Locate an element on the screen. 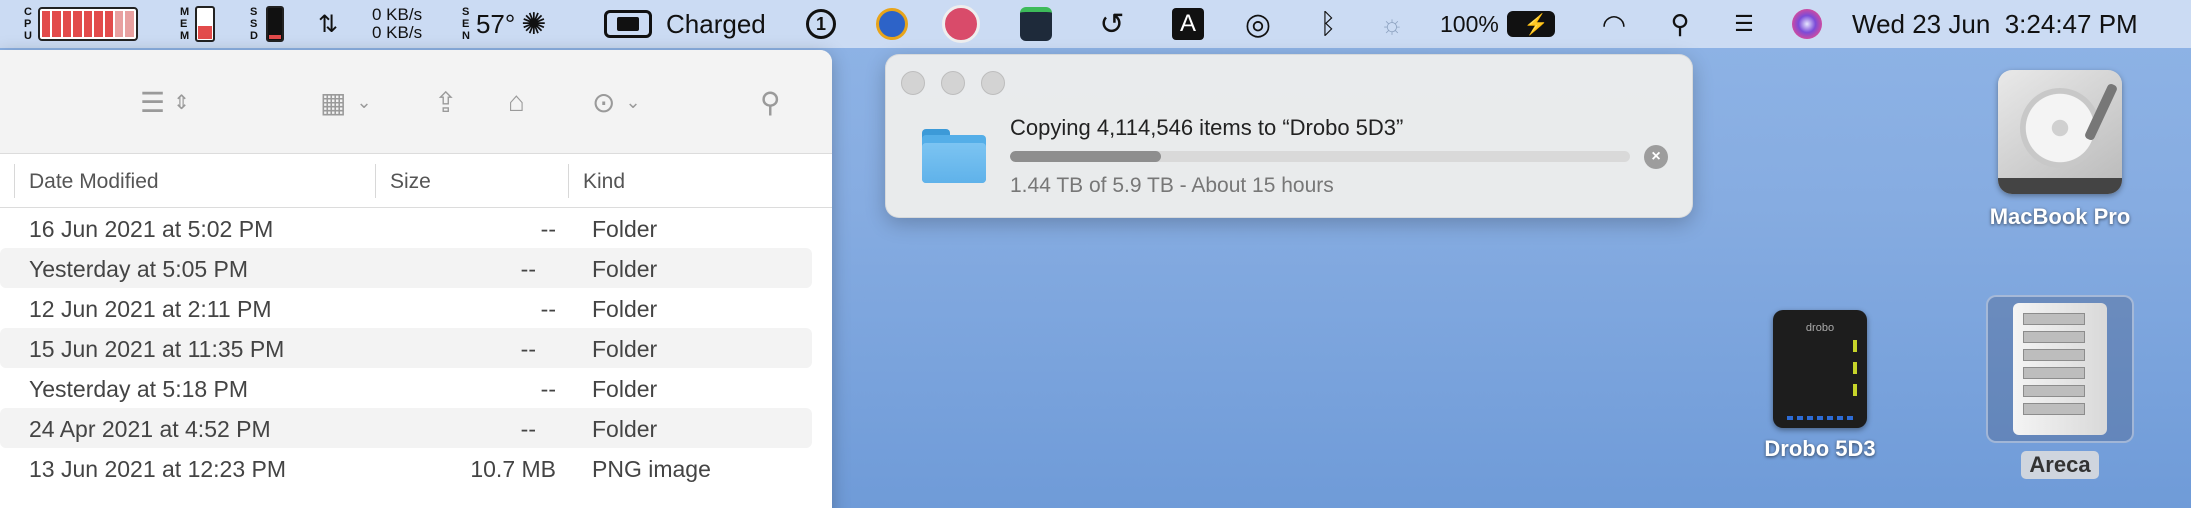  sensor-monitor: S E N 57° ✺ is located at coordinates (504, 24).